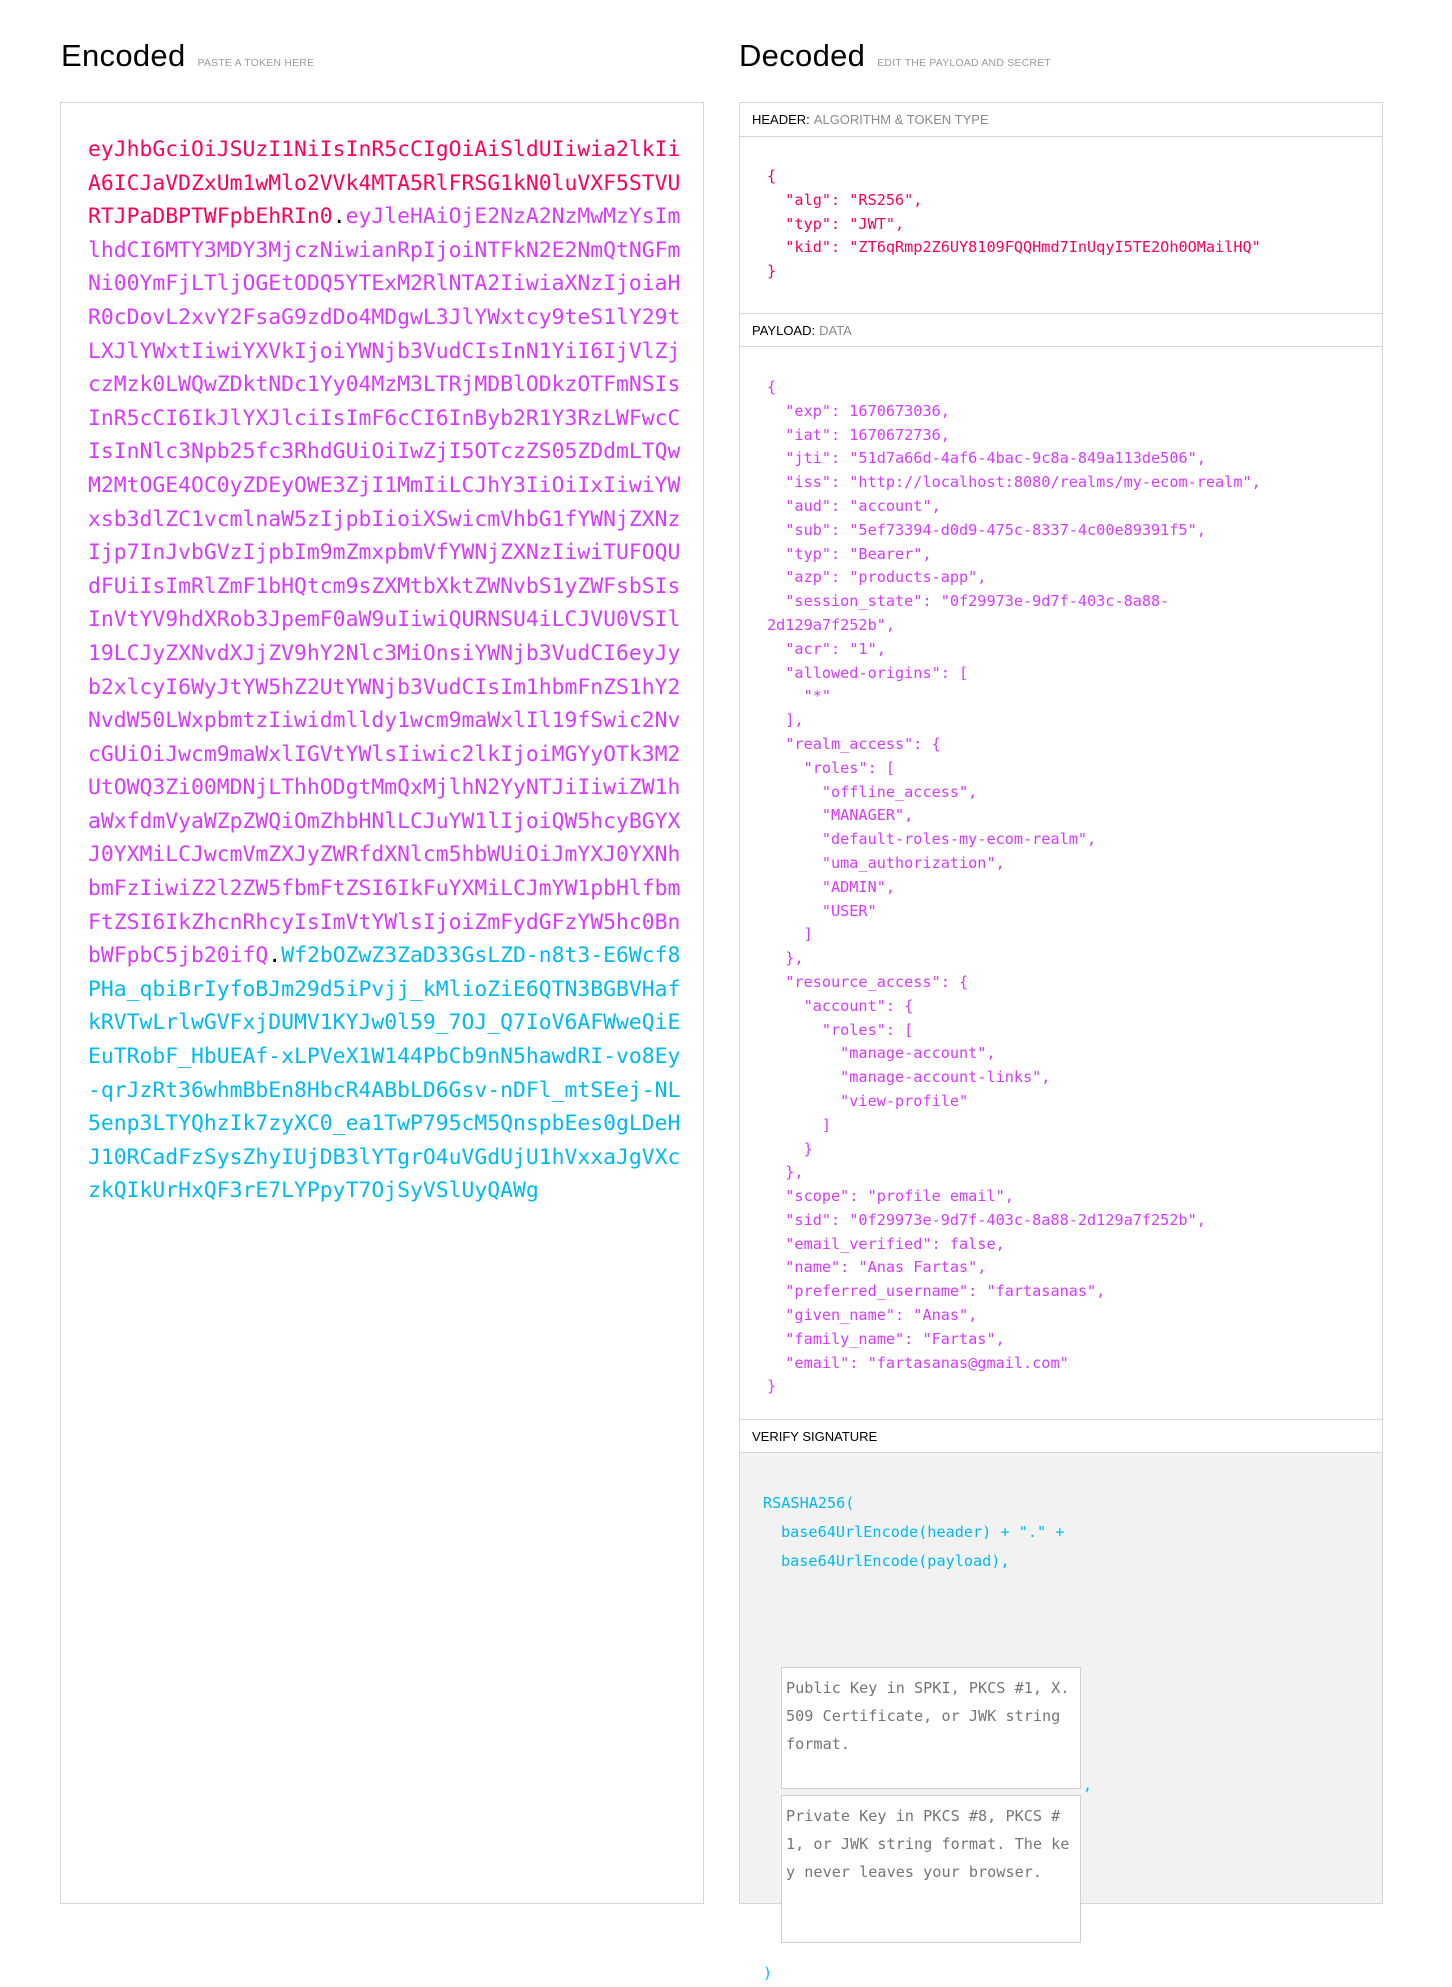  What do you see at coordinates (964, 63) in the screenshot?
I see `decoded-subtitle: EDIT THE PAYLOAD AND SECRET` at bounding box center [964, 63].